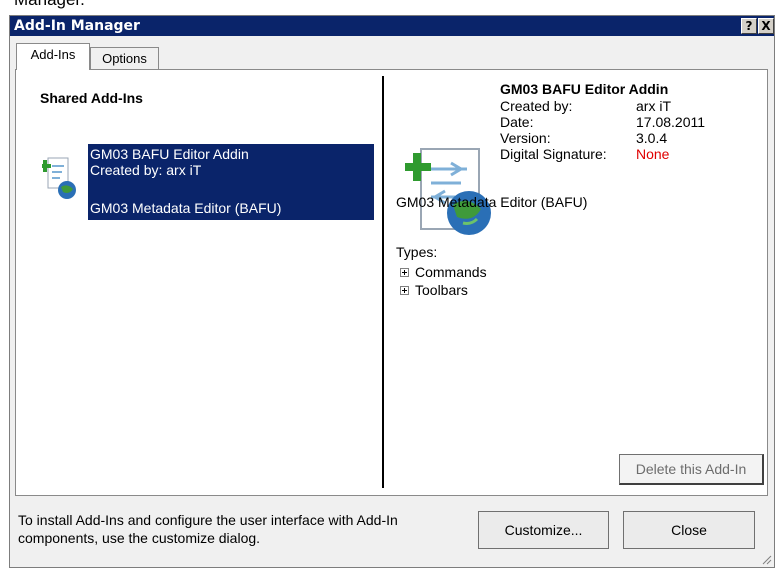  Describe the element at coordinates (186, 208) in the screenshot. I see `addin-description: GM03 Metadata Editor (BAFU)` at that location.